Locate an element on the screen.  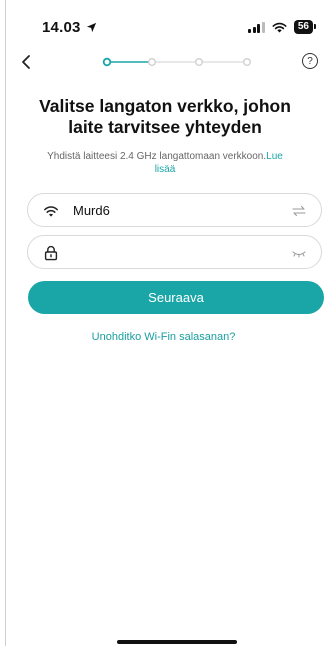
help-icon: ? is located at coordinates (310, 61).